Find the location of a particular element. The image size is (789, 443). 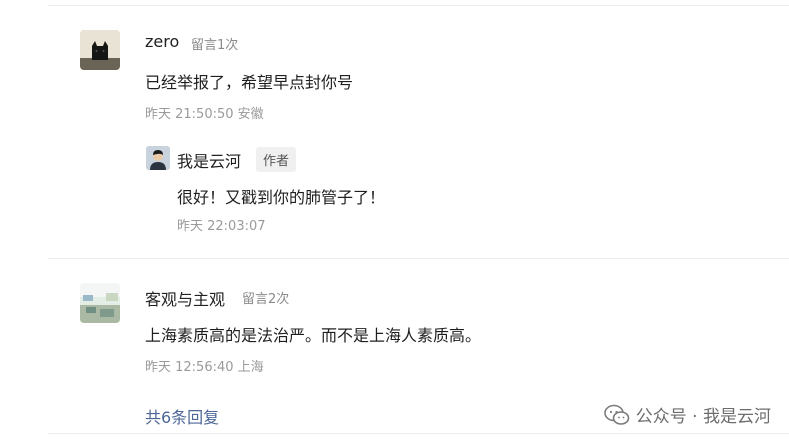

view-replies-link: 共6条回复 is located at coordinates (182, 416).